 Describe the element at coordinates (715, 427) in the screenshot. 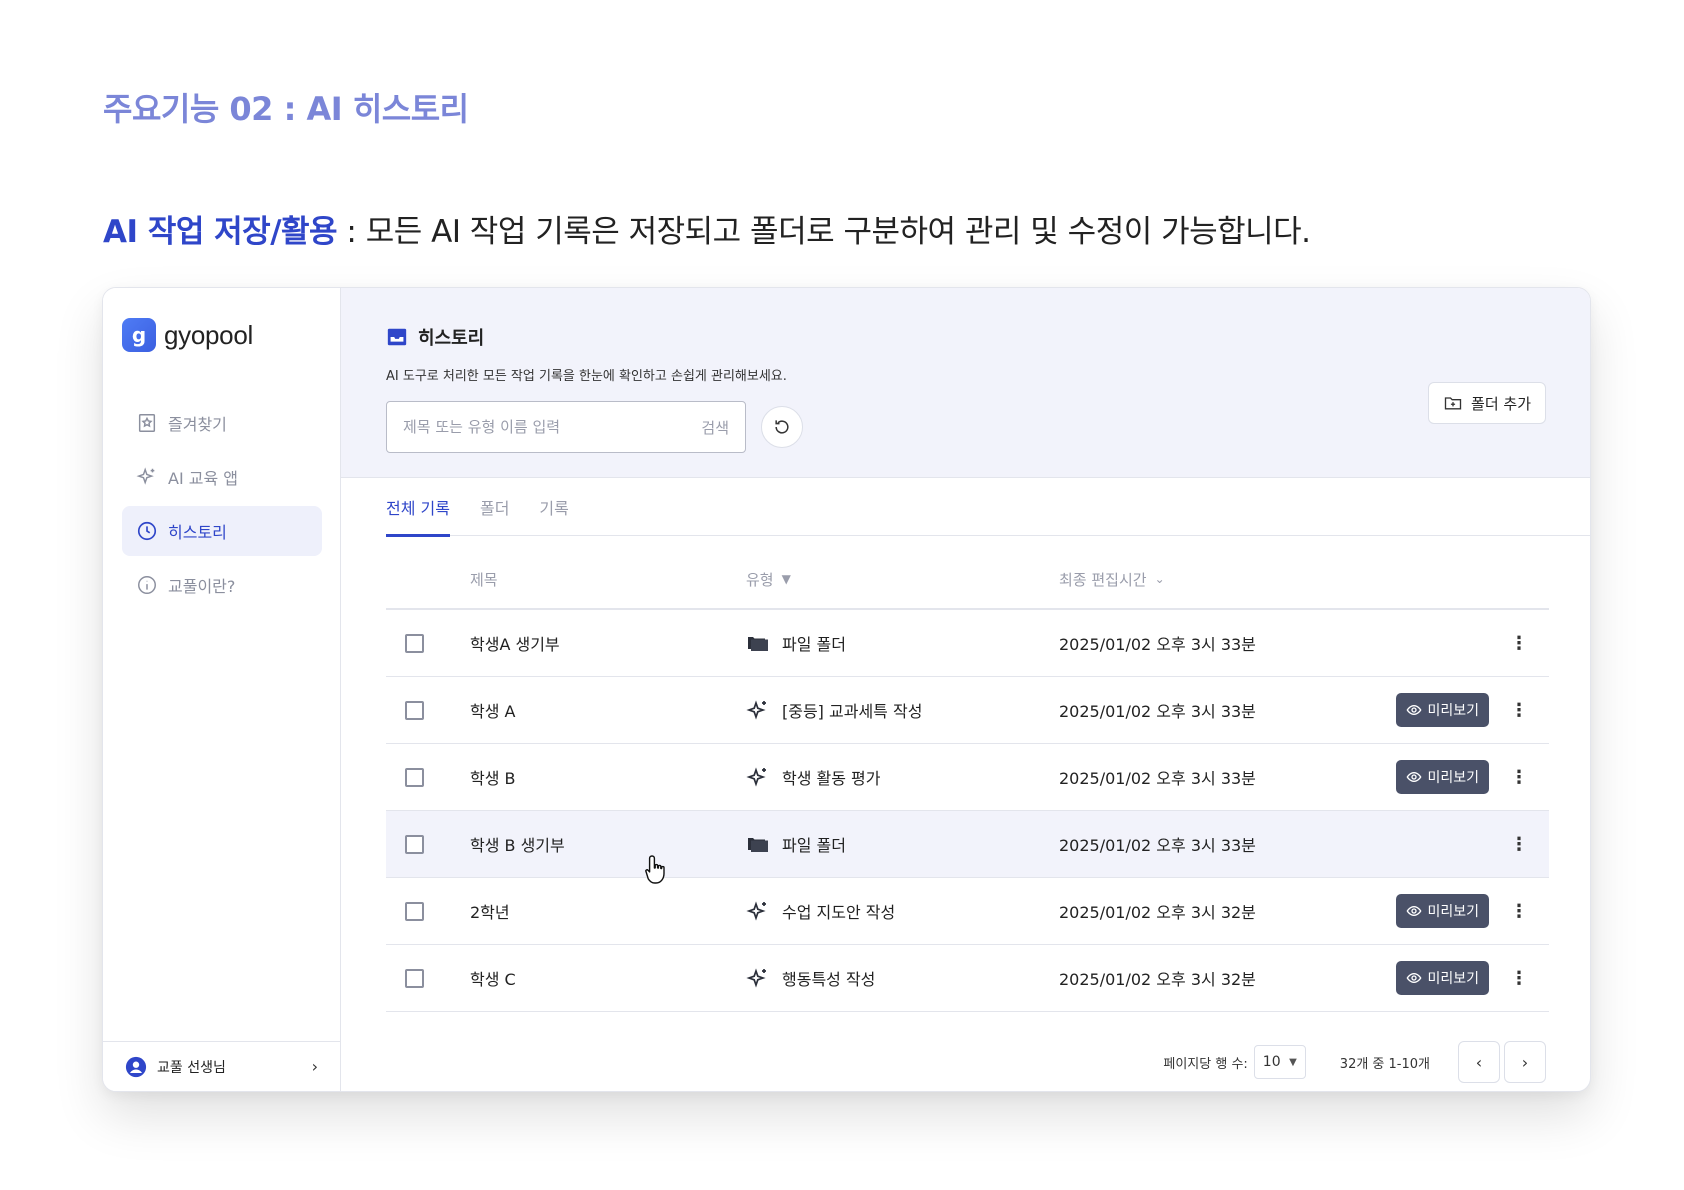

I see `search-button: 검색` at that location.